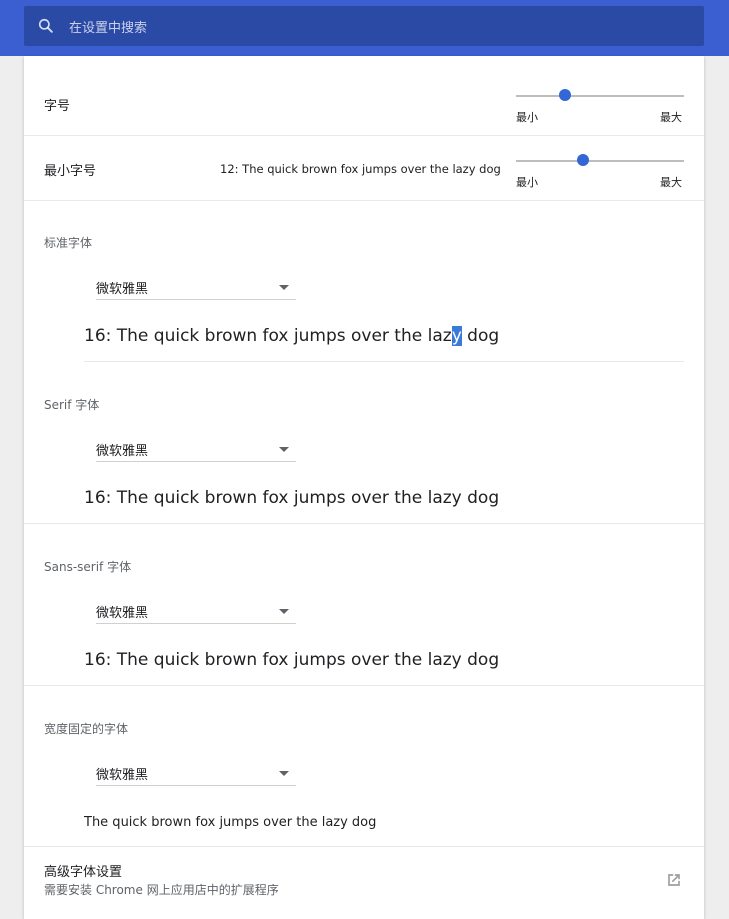 Image resolution: width=729 pixels, height=919 pixels. Describe the element at coordinates (45, 25) in the screenshot. I see `search-icon` at that location.